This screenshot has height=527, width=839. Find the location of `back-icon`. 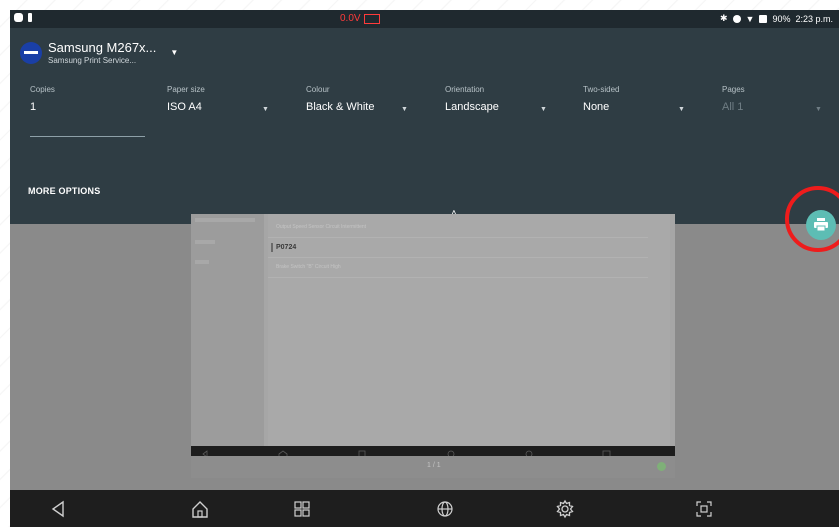

back-icon is located at coordinates (58, 509).